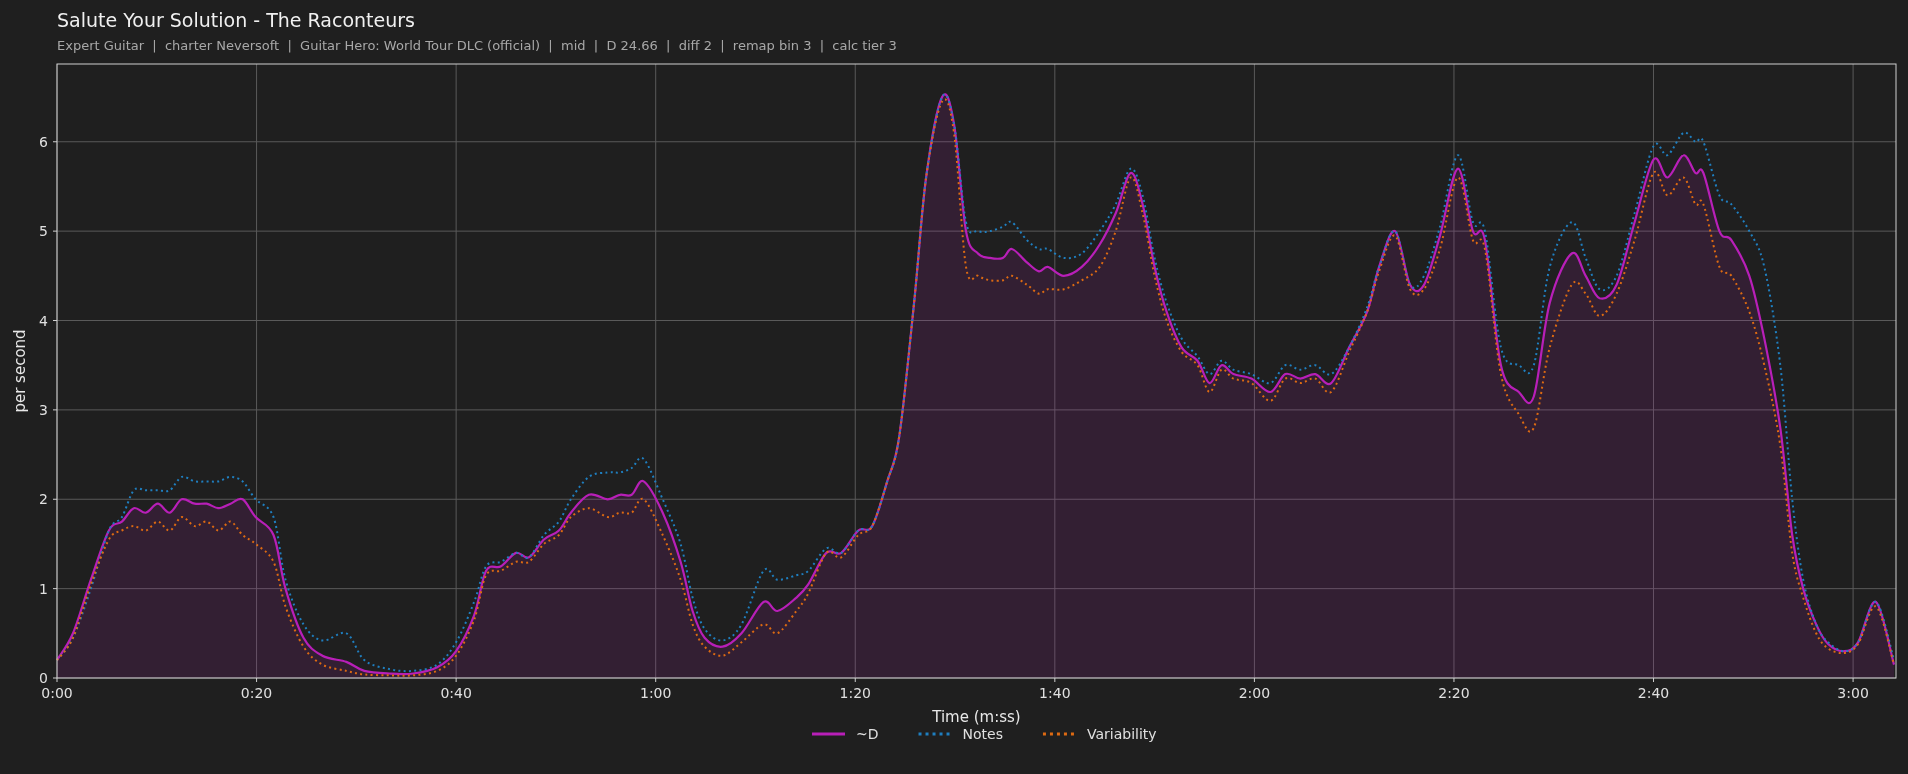 The height and width of the screenshot is (774, 1908). What do you see at coordinates (43, 141) in the screenshot?
I see `y-tick-label: 6` at bounding box center [43, 141].